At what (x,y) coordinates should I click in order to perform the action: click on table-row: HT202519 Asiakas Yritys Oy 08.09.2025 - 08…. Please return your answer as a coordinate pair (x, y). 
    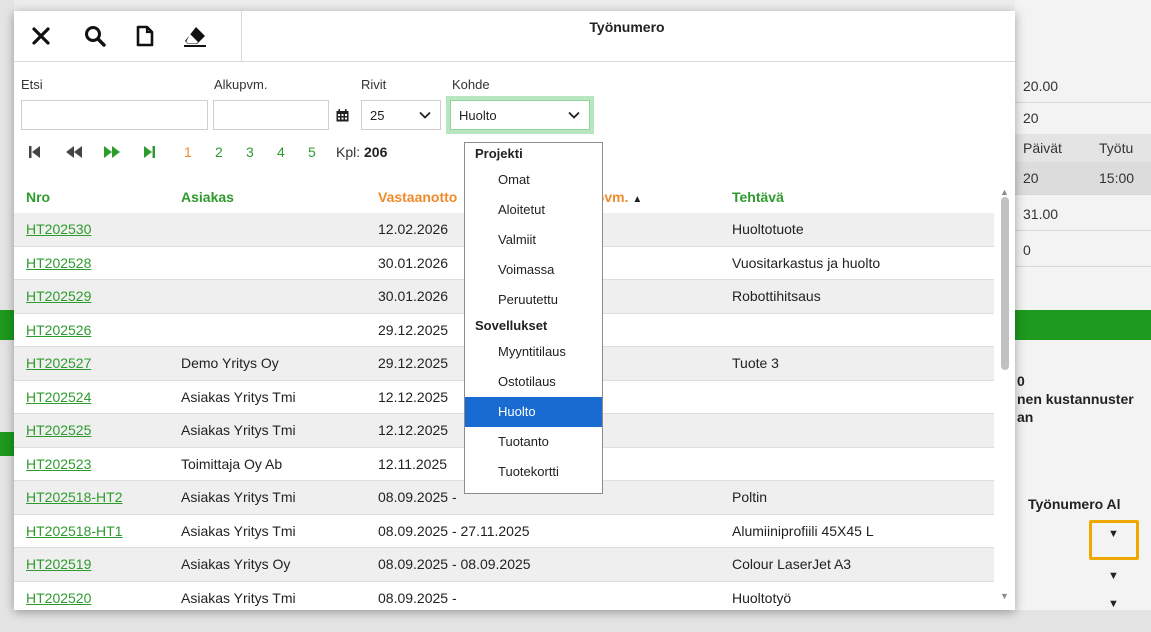
    Looking at the image, I should click on (504, 565).